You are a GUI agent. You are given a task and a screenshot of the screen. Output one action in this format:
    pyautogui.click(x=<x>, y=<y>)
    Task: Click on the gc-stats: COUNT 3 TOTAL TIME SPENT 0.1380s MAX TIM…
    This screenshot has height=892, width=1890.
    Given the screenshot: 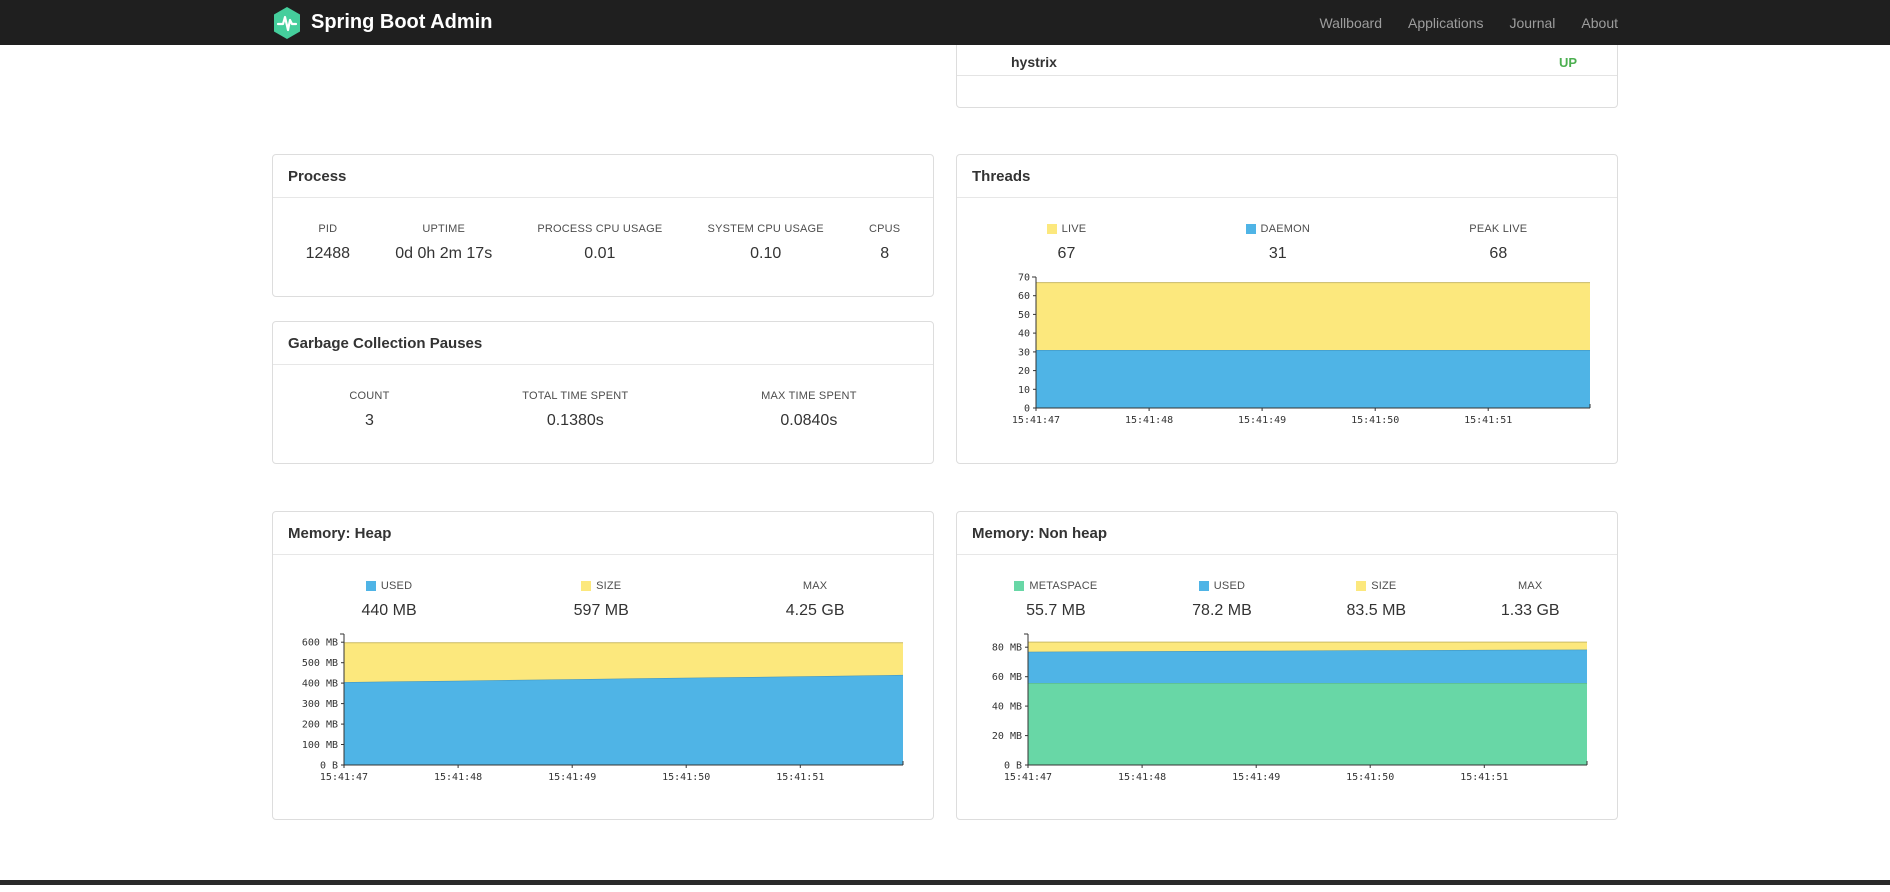 What is the action you would take?
    pyautogui.click(x=603, y=397)
    